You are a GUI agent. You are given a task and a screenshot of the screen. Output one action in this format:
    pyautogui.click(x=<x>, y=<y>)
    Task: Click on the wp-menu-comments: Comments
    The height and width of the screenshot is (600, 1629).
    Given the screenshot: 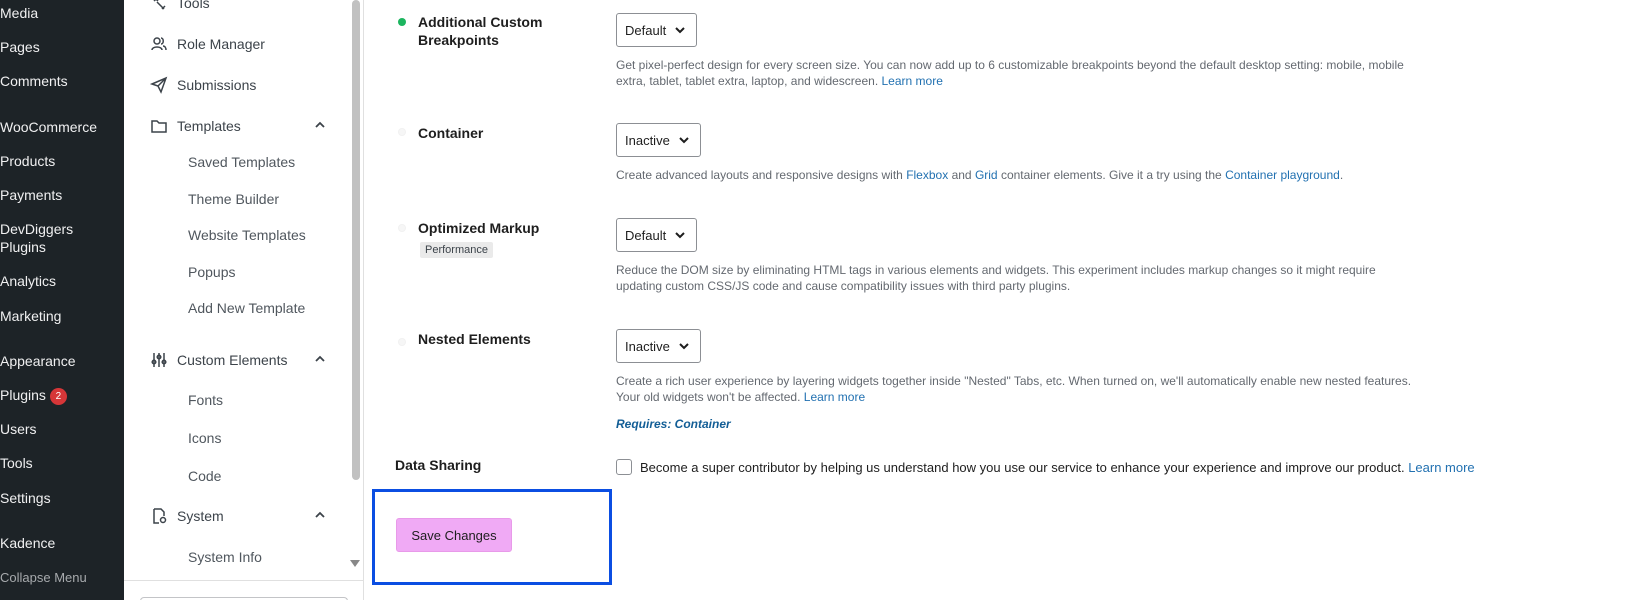 What is the action you would take?
    pyautogui.click(x=34, y=81)
    